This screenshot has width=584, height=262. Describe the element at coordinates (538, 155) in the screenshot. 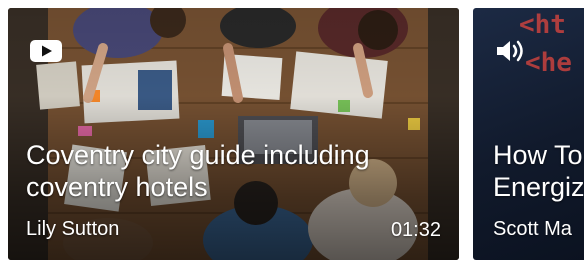

I see `card-title-line: How To` at that location.